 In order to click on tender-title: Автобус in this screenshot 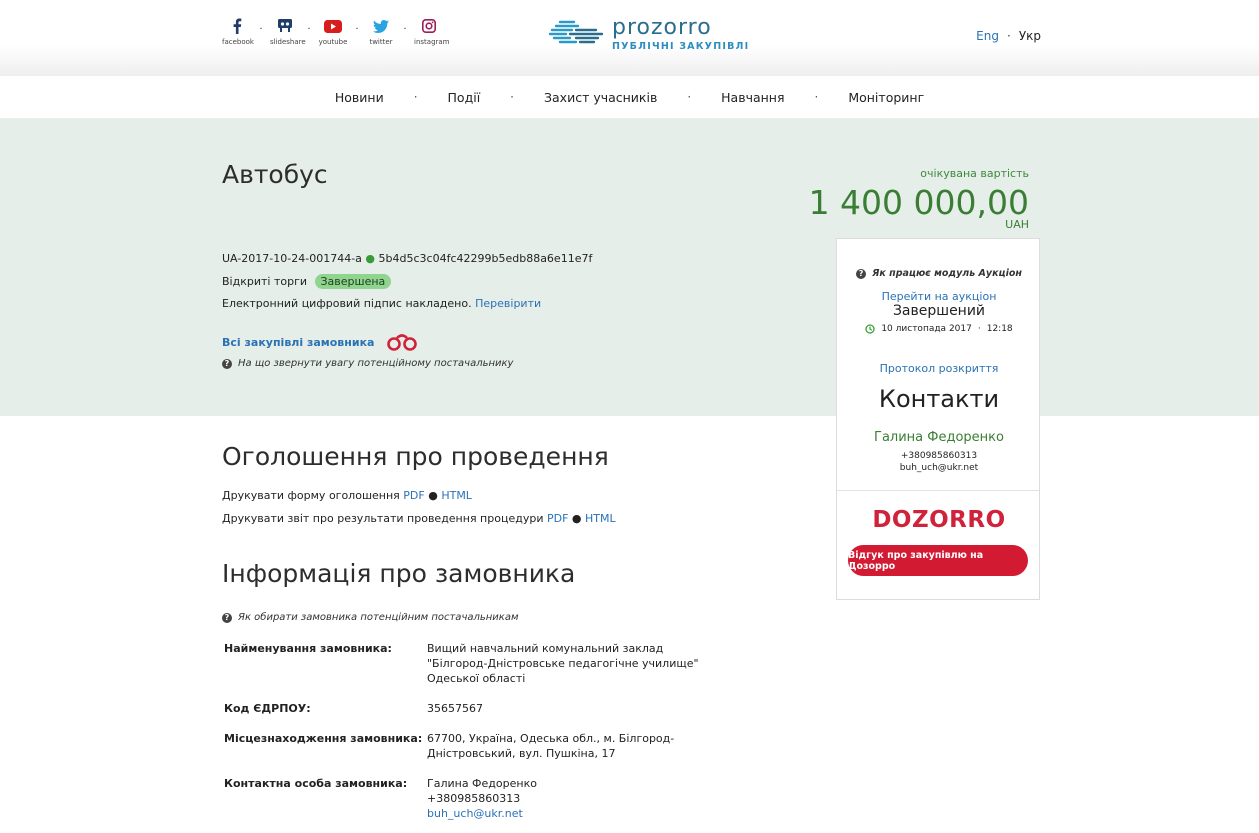, I will do `click(275, 174)`.